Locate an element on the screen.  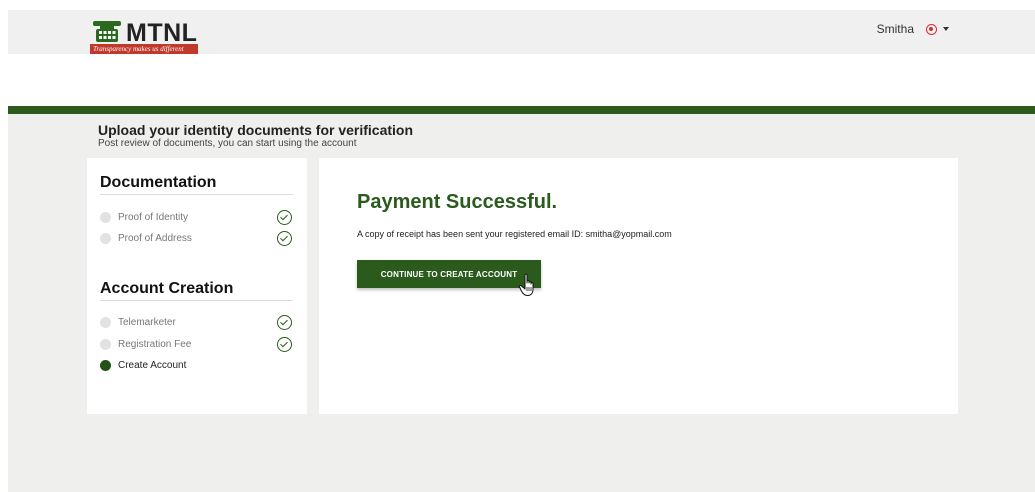
step-label: Proof of Address is located at coordinates (155, 238).